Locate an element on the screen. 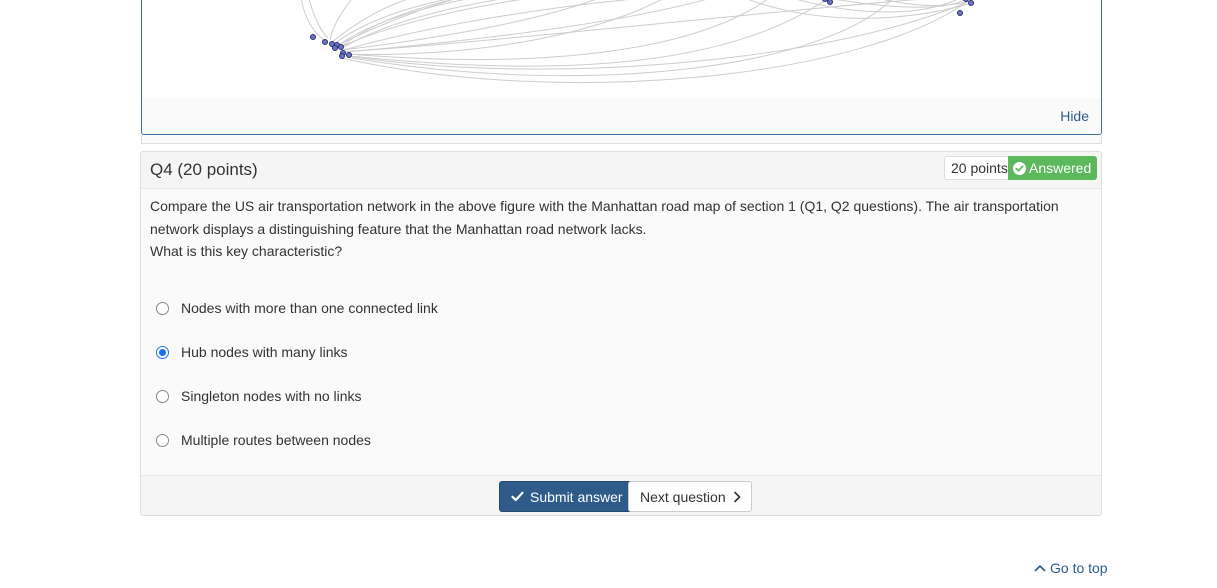  go-to-top-label: Go to top is located at coordinates (1079, 568).